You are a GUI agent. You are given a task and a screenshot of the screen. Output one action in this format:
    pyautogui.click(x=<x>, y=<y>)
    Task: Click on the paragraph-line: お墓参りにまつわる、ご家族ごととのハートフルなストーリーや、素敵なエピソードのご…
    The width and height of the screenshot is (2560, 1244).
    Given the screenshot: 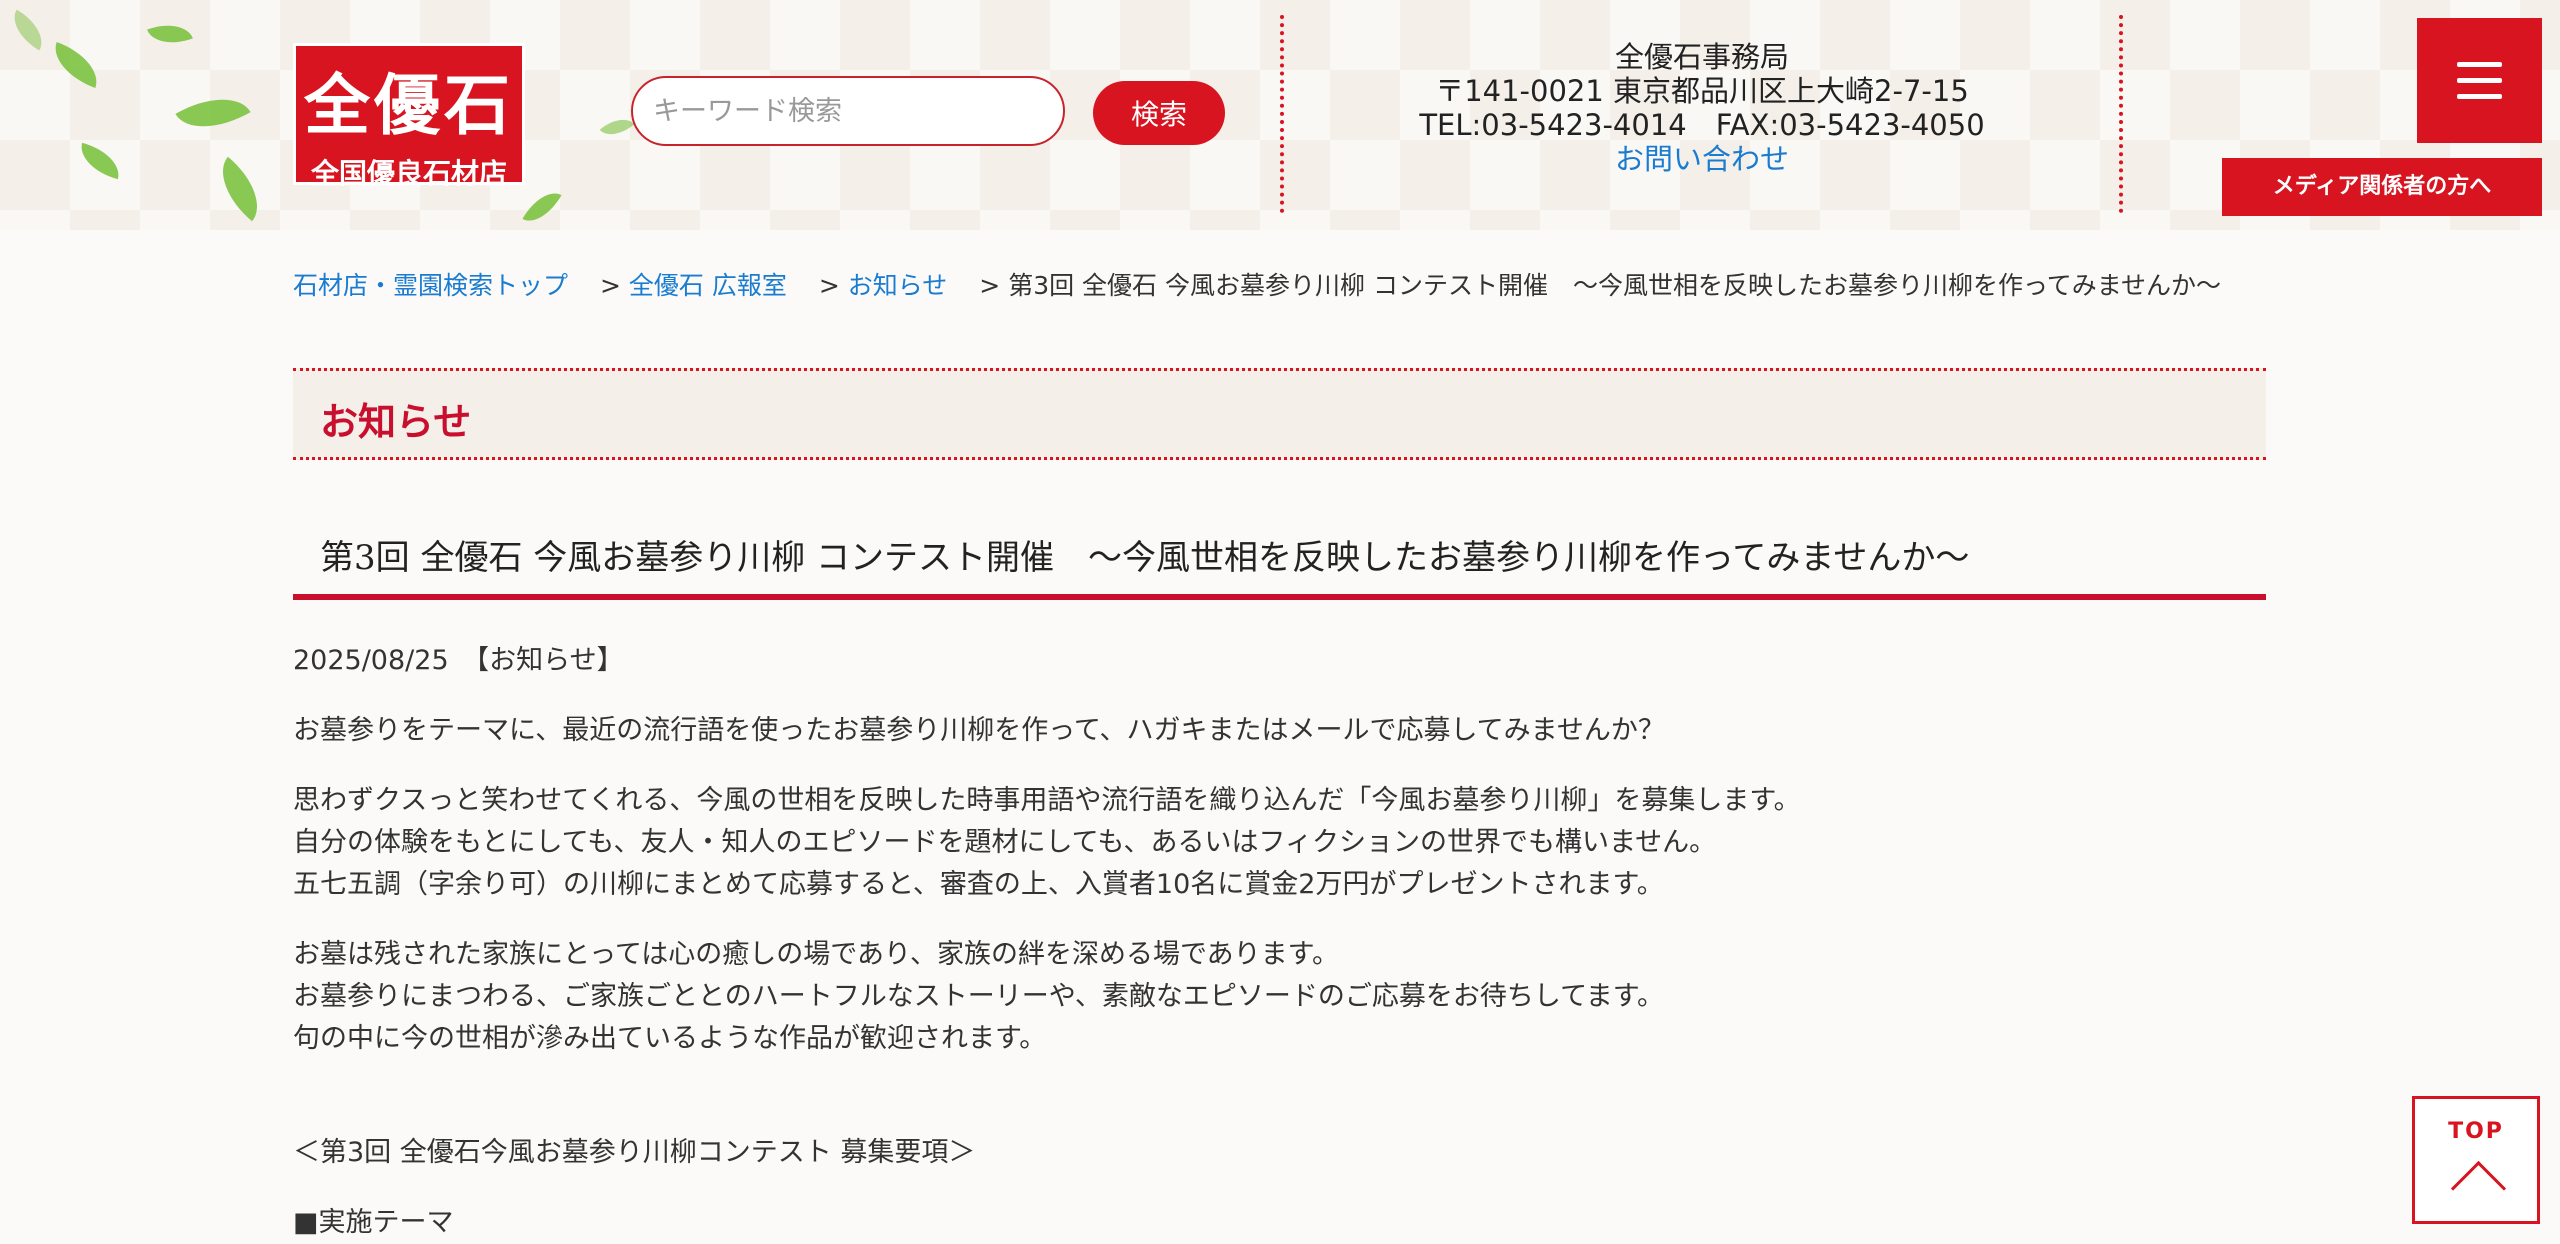 What is the action you would take?
    pyautogui.click(x=979, y=996)
    